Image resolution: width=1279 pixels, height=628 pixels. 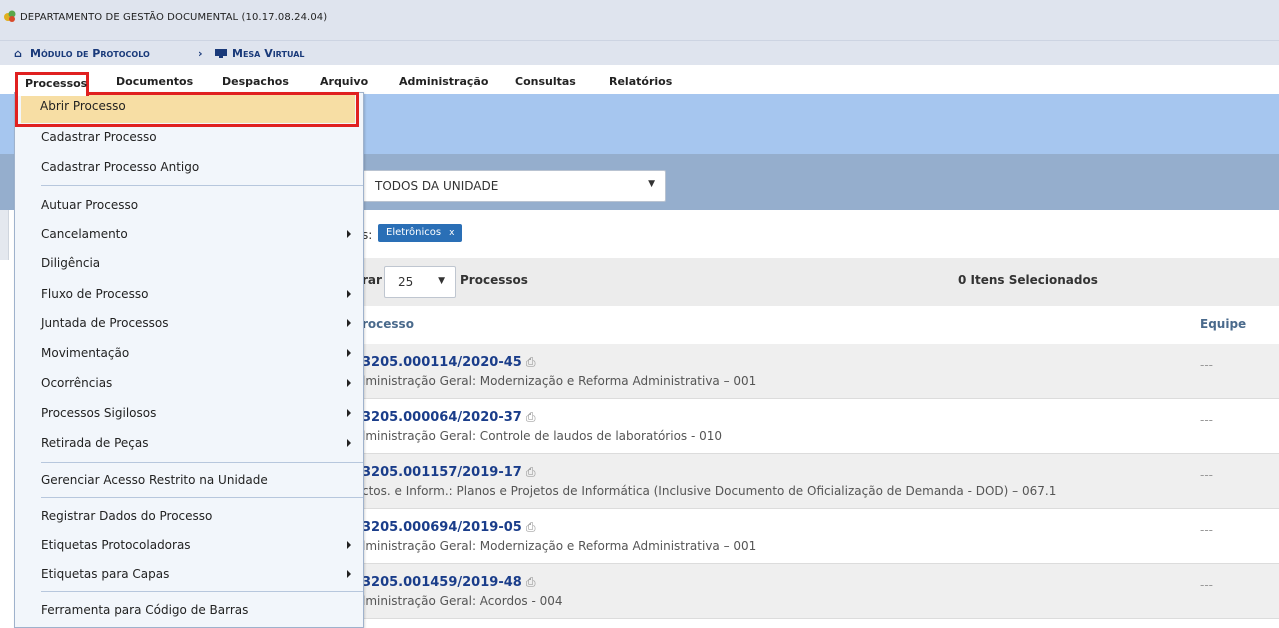 I want to click on breadcrumb: ⌂ Módulo de Protocolo › Mesa Virtual, so click(x=639, y=52).